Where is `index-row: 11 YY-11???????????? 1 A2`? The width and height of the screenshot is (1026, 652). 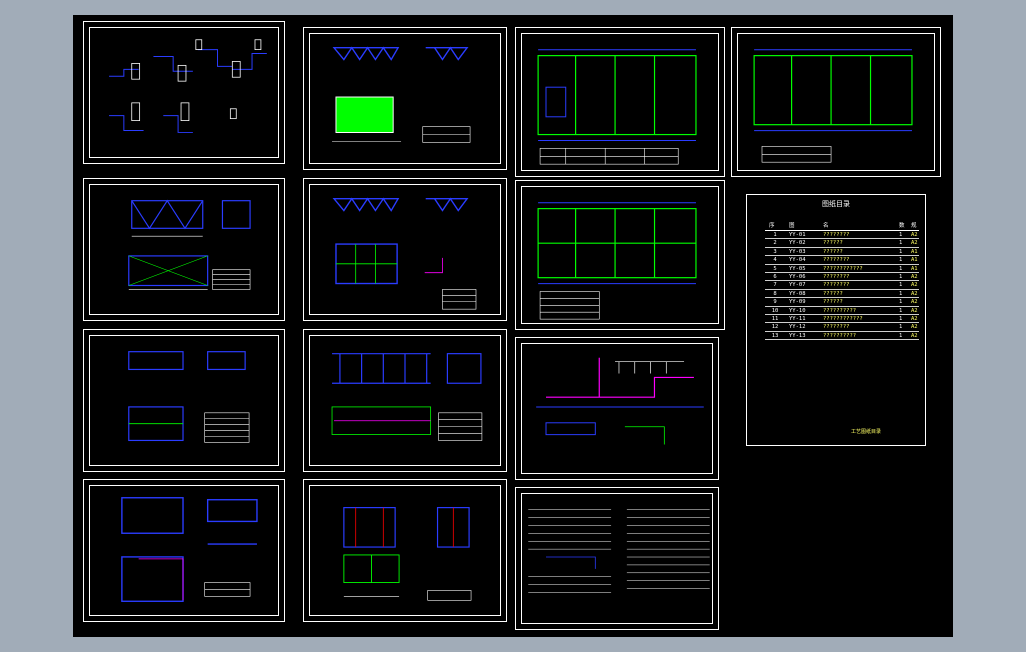
index-row: 11 YY-11???????????? 1 A2 is located at coordinates (842, 319).